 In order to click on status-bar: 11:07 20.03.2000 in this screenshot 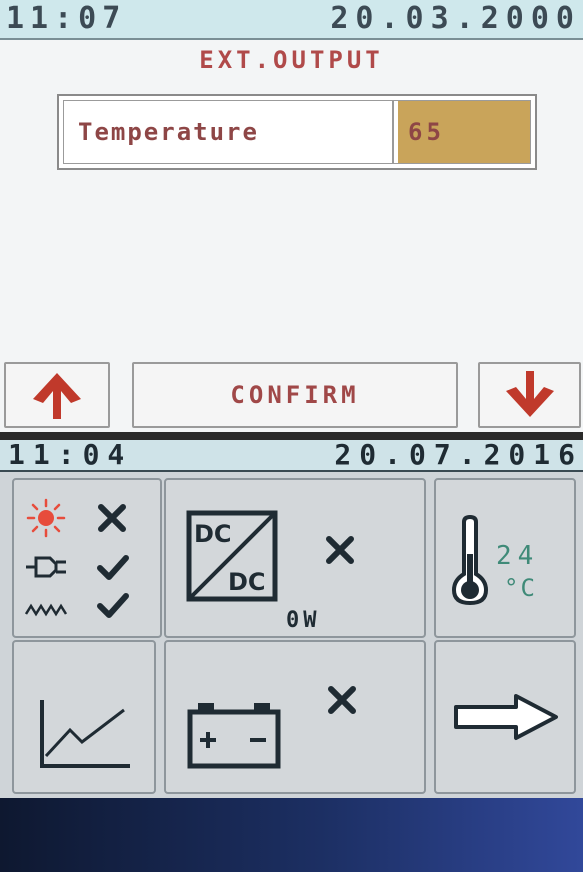, I will do `click(291, 20)`.